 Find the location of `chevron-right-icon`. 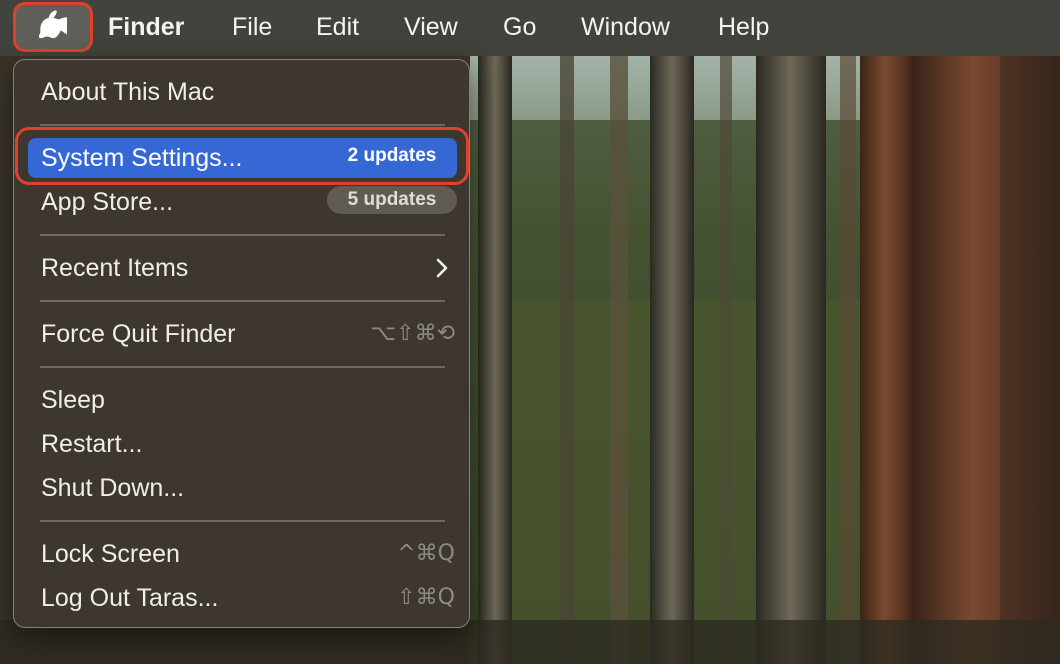

chevron-right-icon is located at coordinates (442, 268).